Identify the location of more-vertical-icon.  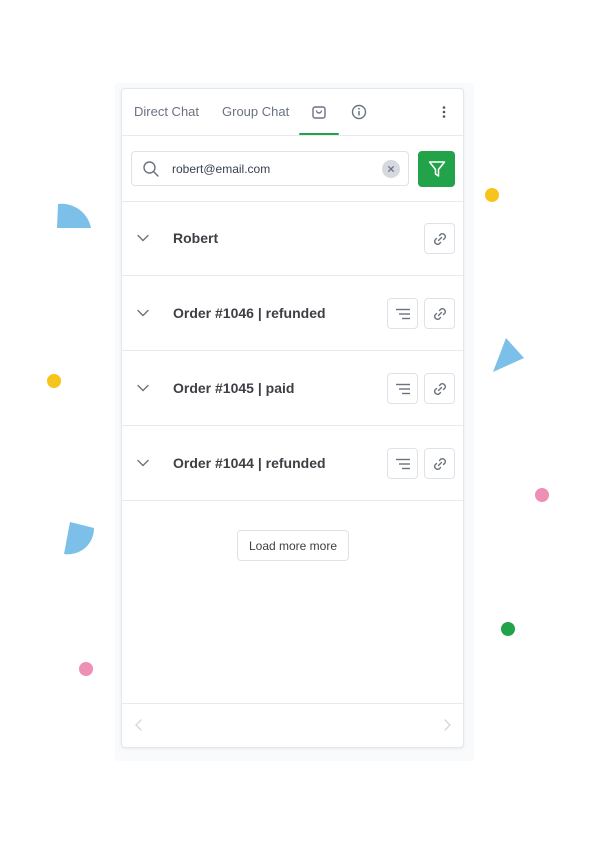
(444, 112).